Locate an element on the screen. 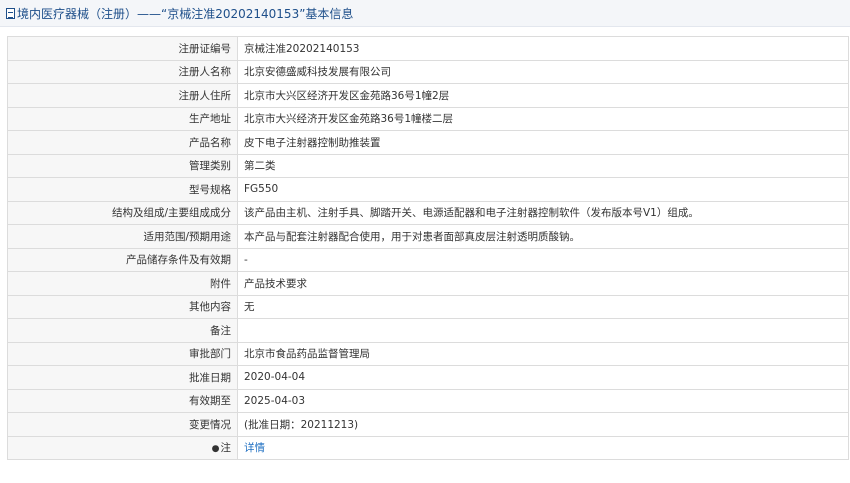 The height and width of the screenshot is (483, 850). row-label: 注册人名称 is located at coordinates (122, 71).